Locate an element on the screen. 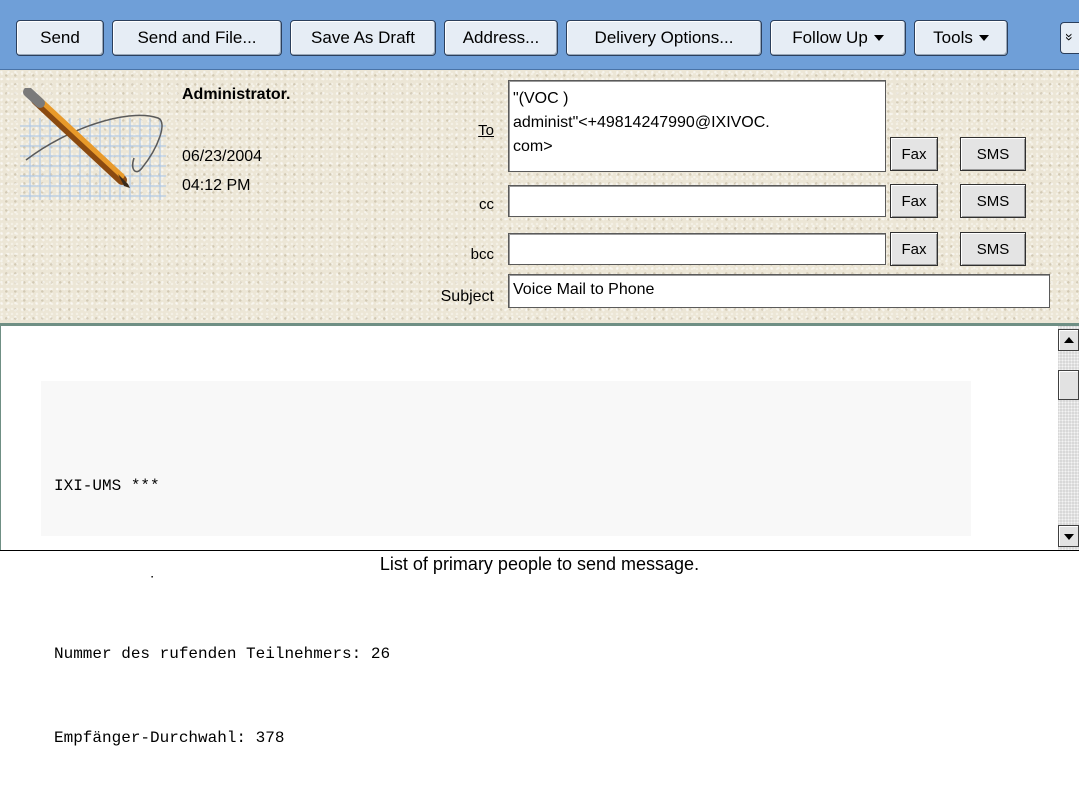 Image resolution: width=1079 pixels, height=808 pixels. double-chevron-icon: » is located at coordinates (1069, 37).